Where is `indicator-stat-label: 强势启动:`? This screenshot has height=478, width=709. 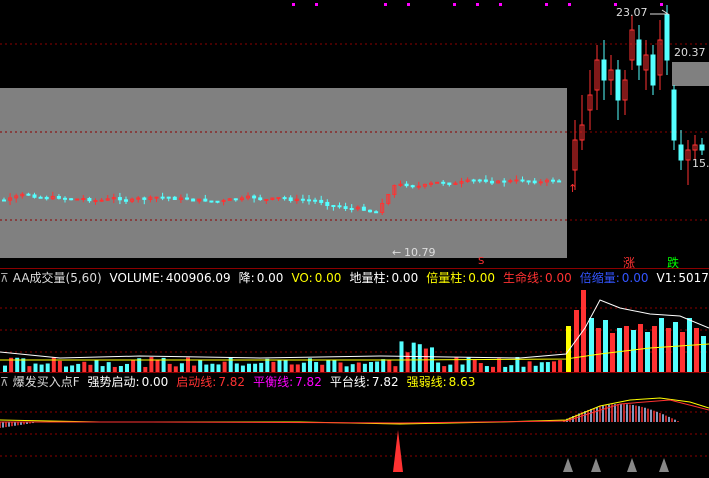 indicator-stat-label: 强势启动: is located at coordinates (113, 382).